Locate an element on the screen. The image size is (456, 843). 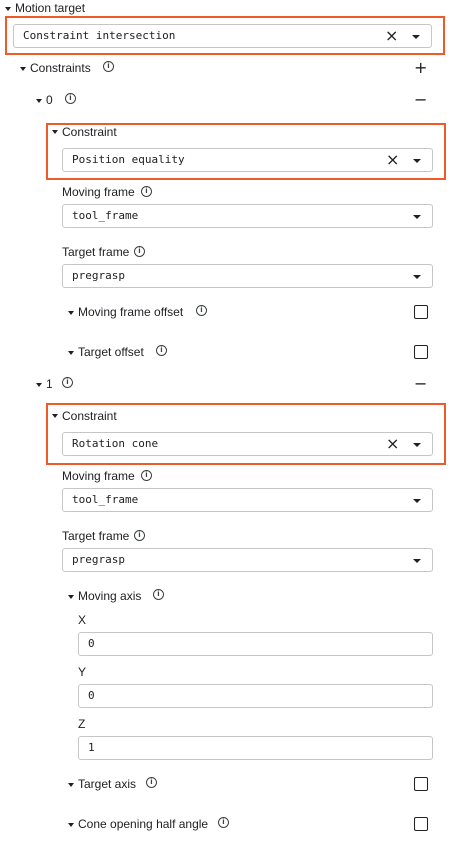
axis-z-input: 1 is located at coordinates (255, 748).